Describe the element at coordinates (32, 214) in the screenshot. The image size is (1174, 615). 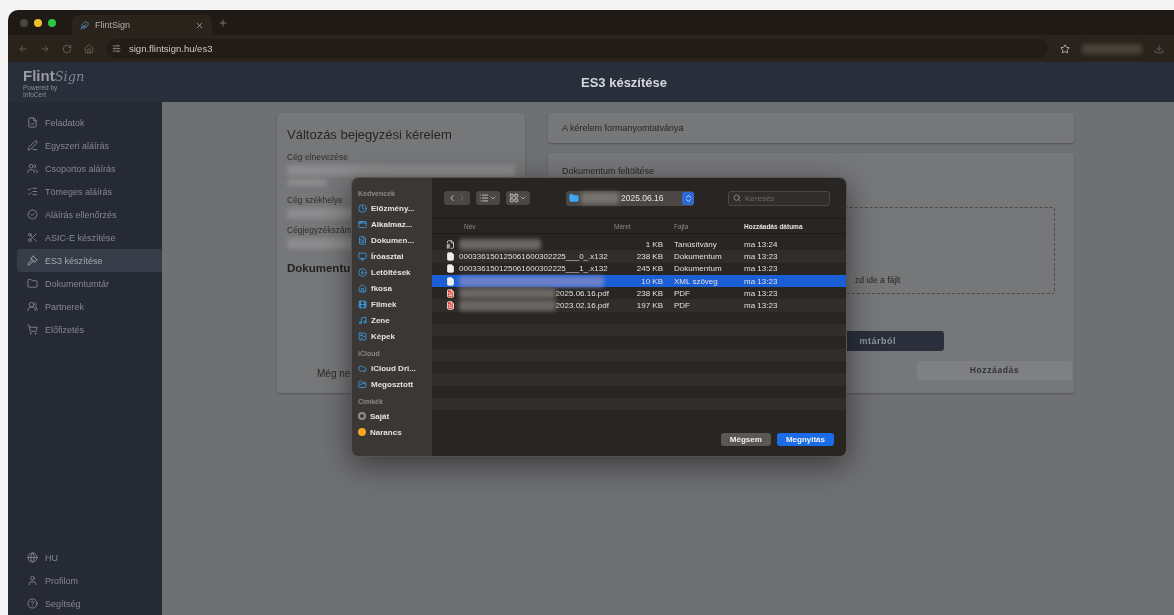
I see `badge-check-icon` at that location.